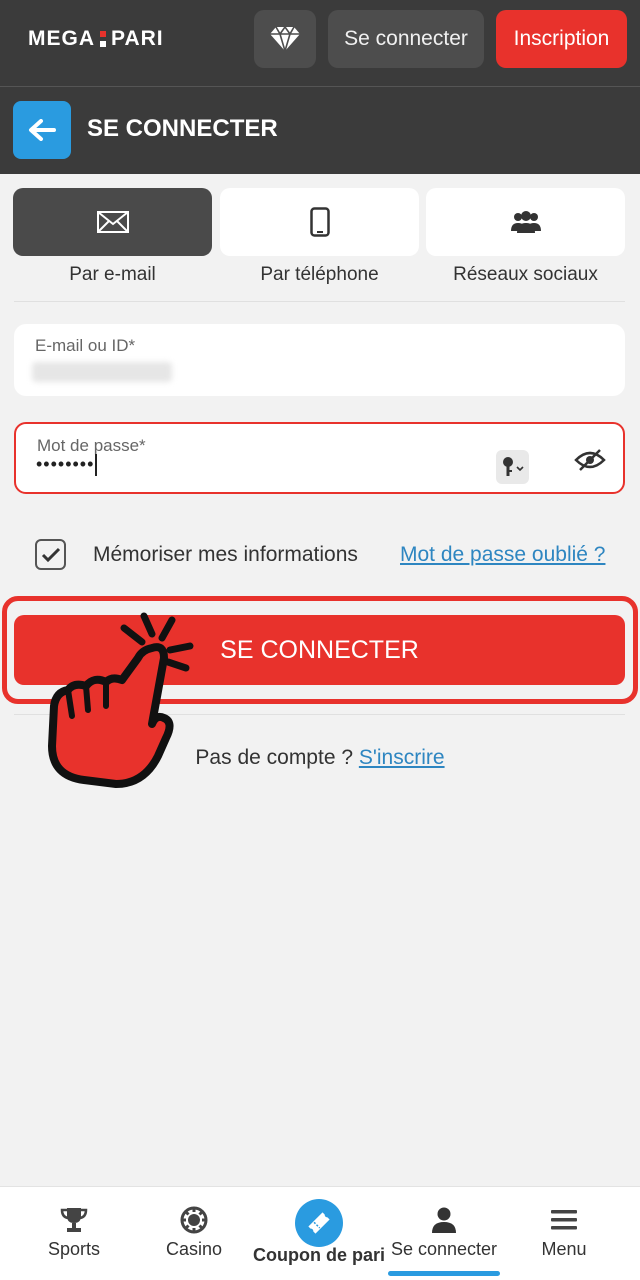 The height and width of the screenshot is (1280, 640). What do you see at coordinates (564, 1233) in the screenshot?
I see `nav-menu: Menu` at bounding box center [564, 1233].